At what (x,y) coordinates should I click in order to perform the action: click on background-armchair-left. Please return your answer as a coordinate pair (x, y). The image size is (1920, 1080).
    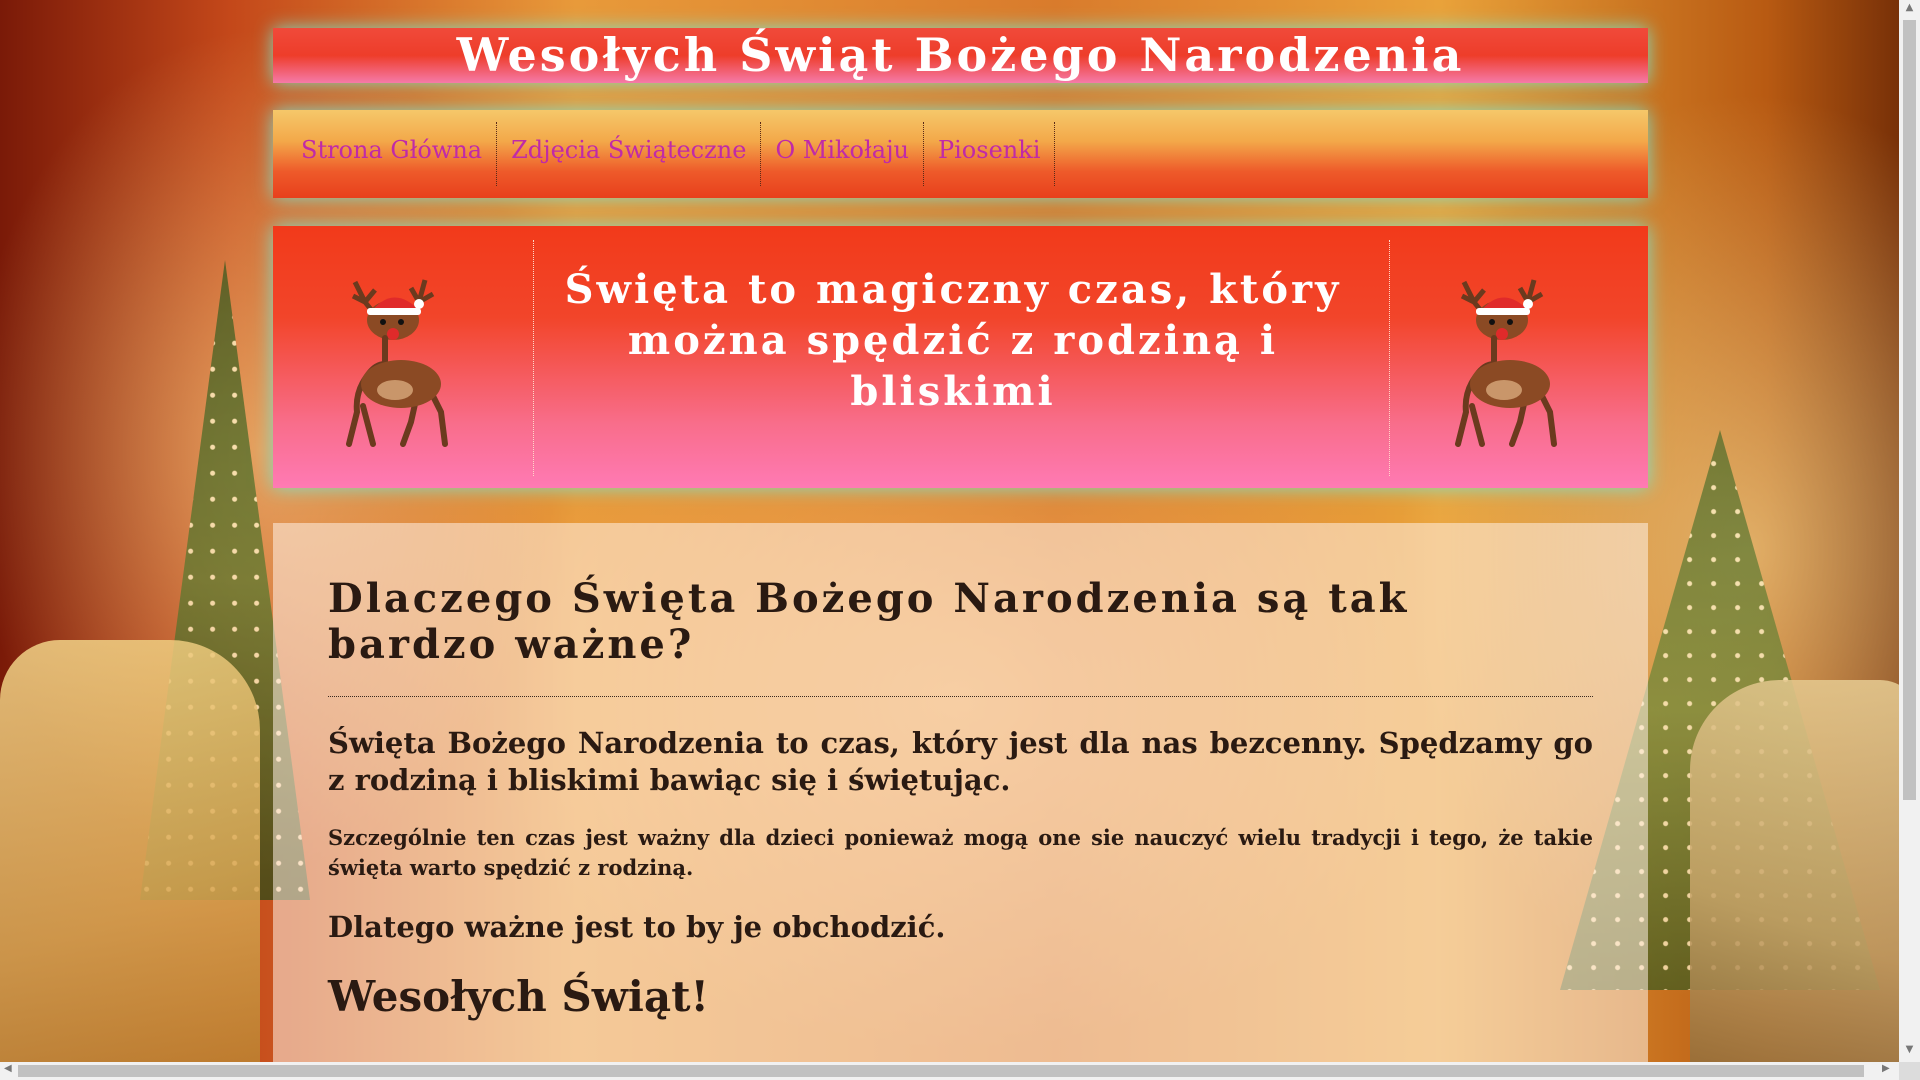
    Looking at the image, I should click on (130, 860).